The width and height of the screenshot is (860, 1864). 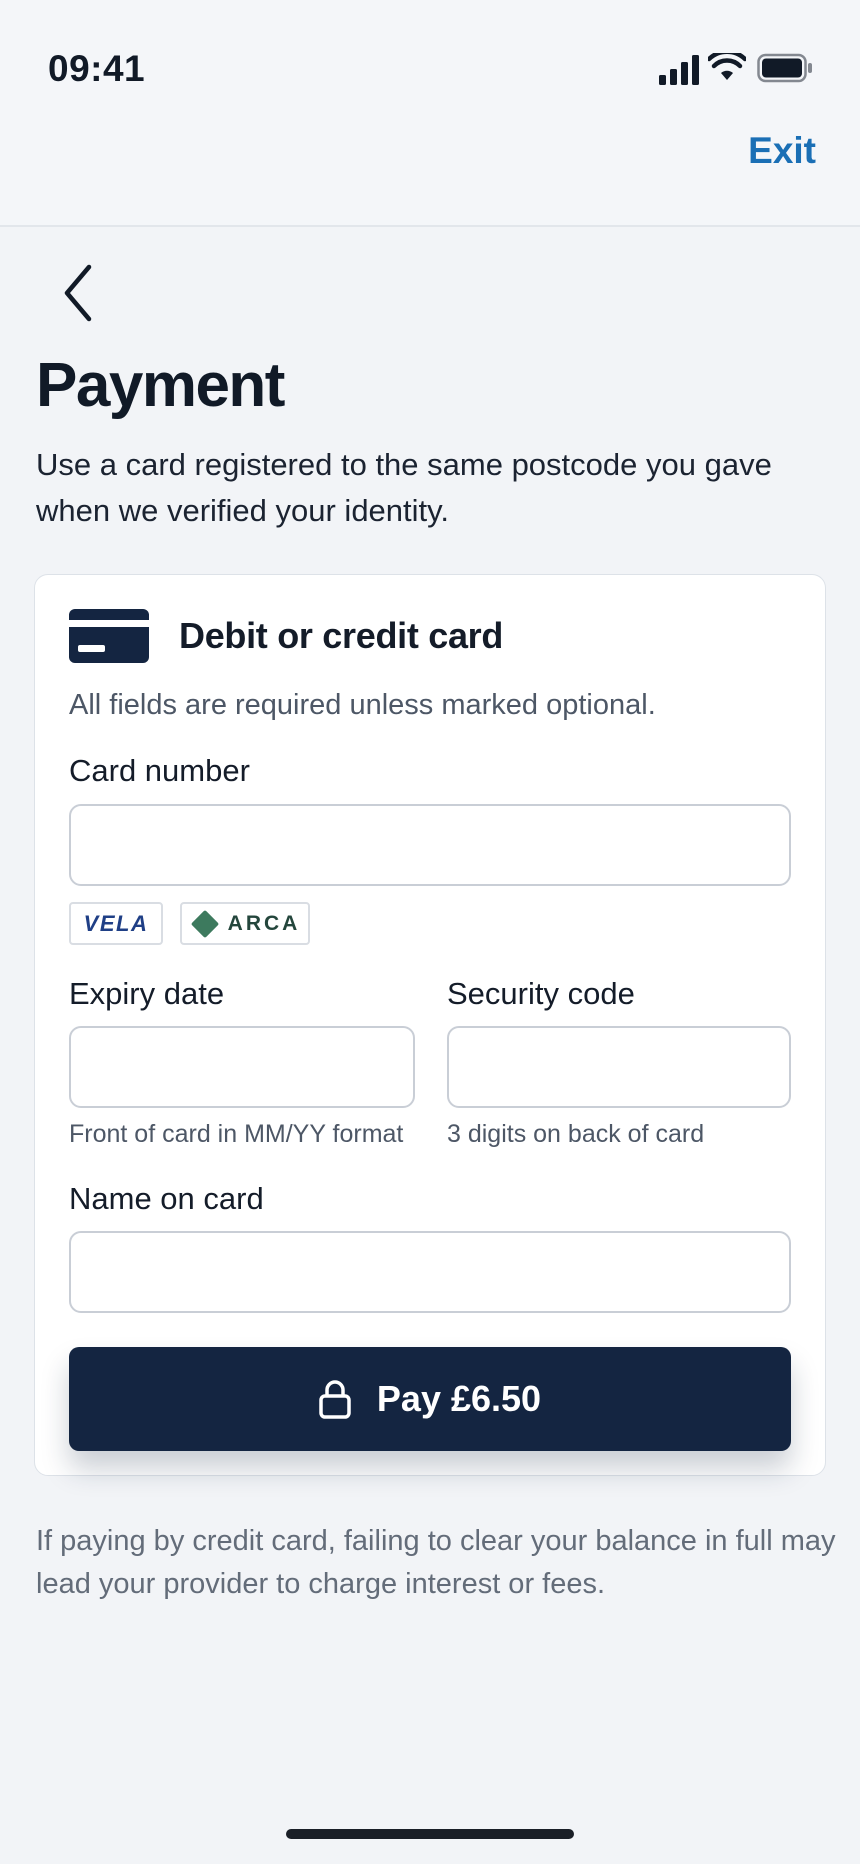 I want to click on page-title: Payment, so click(x=160, y=385).